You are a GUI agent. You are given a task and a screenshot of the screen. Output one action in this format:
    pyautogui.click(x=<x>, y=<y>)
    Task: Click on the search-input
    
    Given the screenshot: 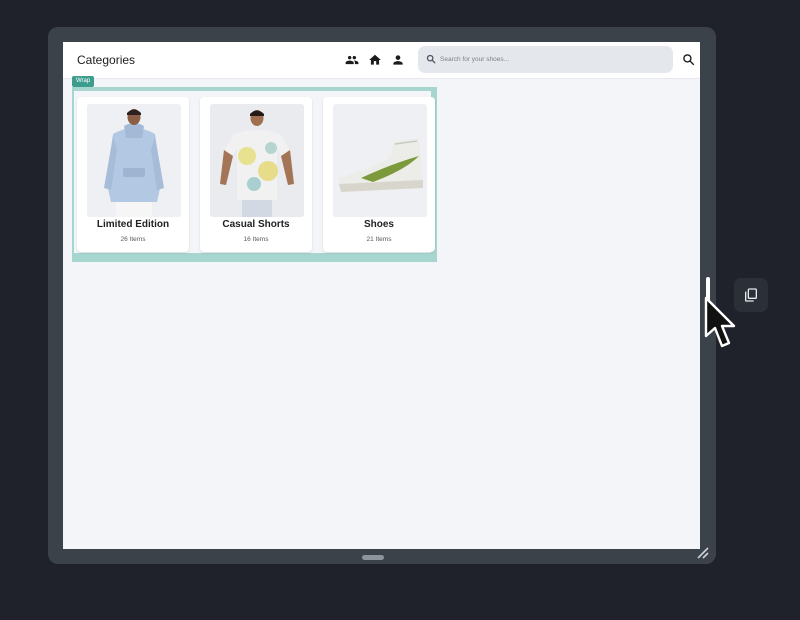 What is the action you would take?
    pyautogui.click(x=552, y=59)
    